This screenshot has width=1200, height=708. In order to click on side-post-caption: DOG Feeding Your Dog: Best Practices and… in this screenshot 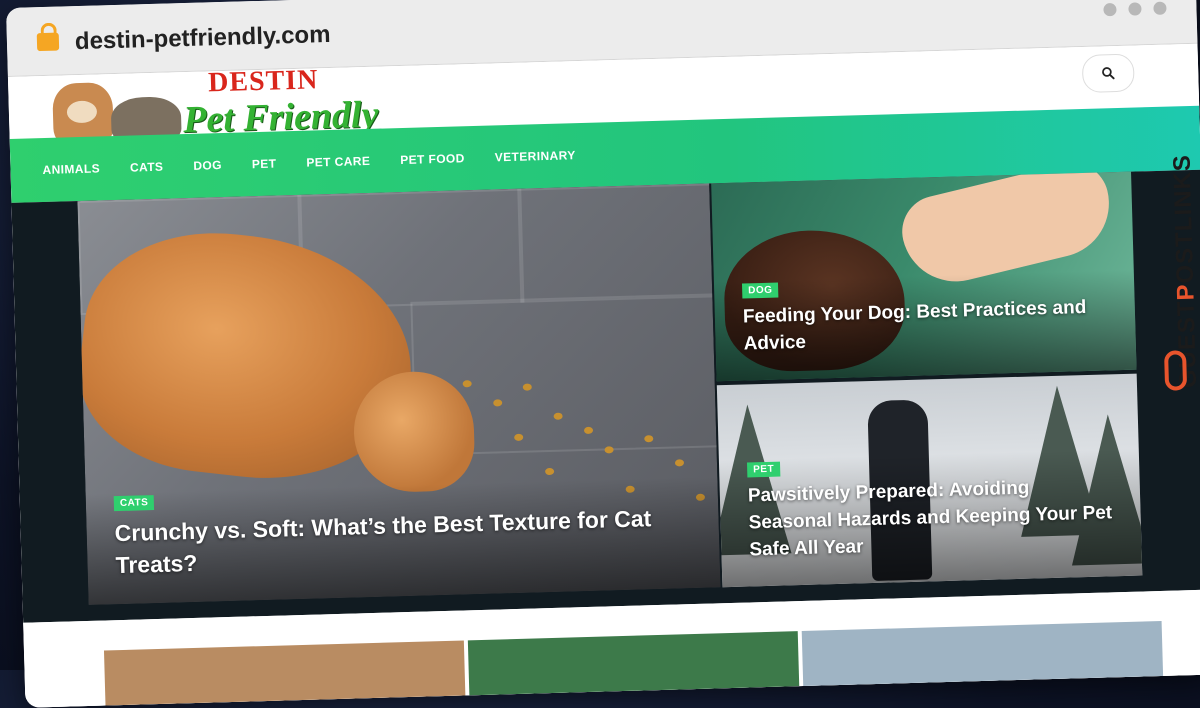, I will do `click(925, 325)`.